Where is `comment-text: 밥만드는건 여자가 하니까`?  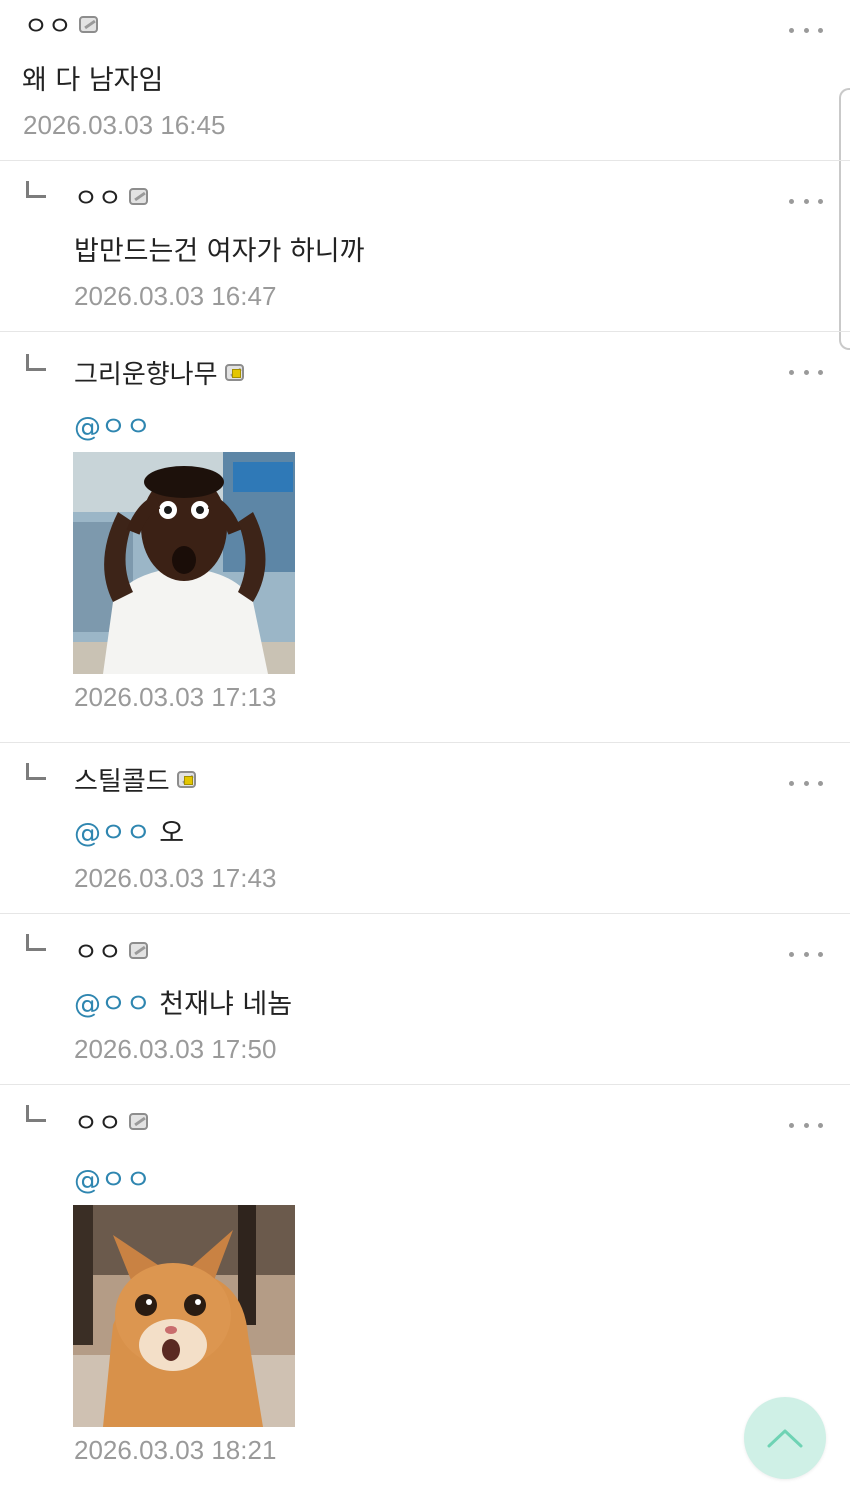 comment-text: 밥만드는건 여자가 하니까 is located at coordinates (219, 251).